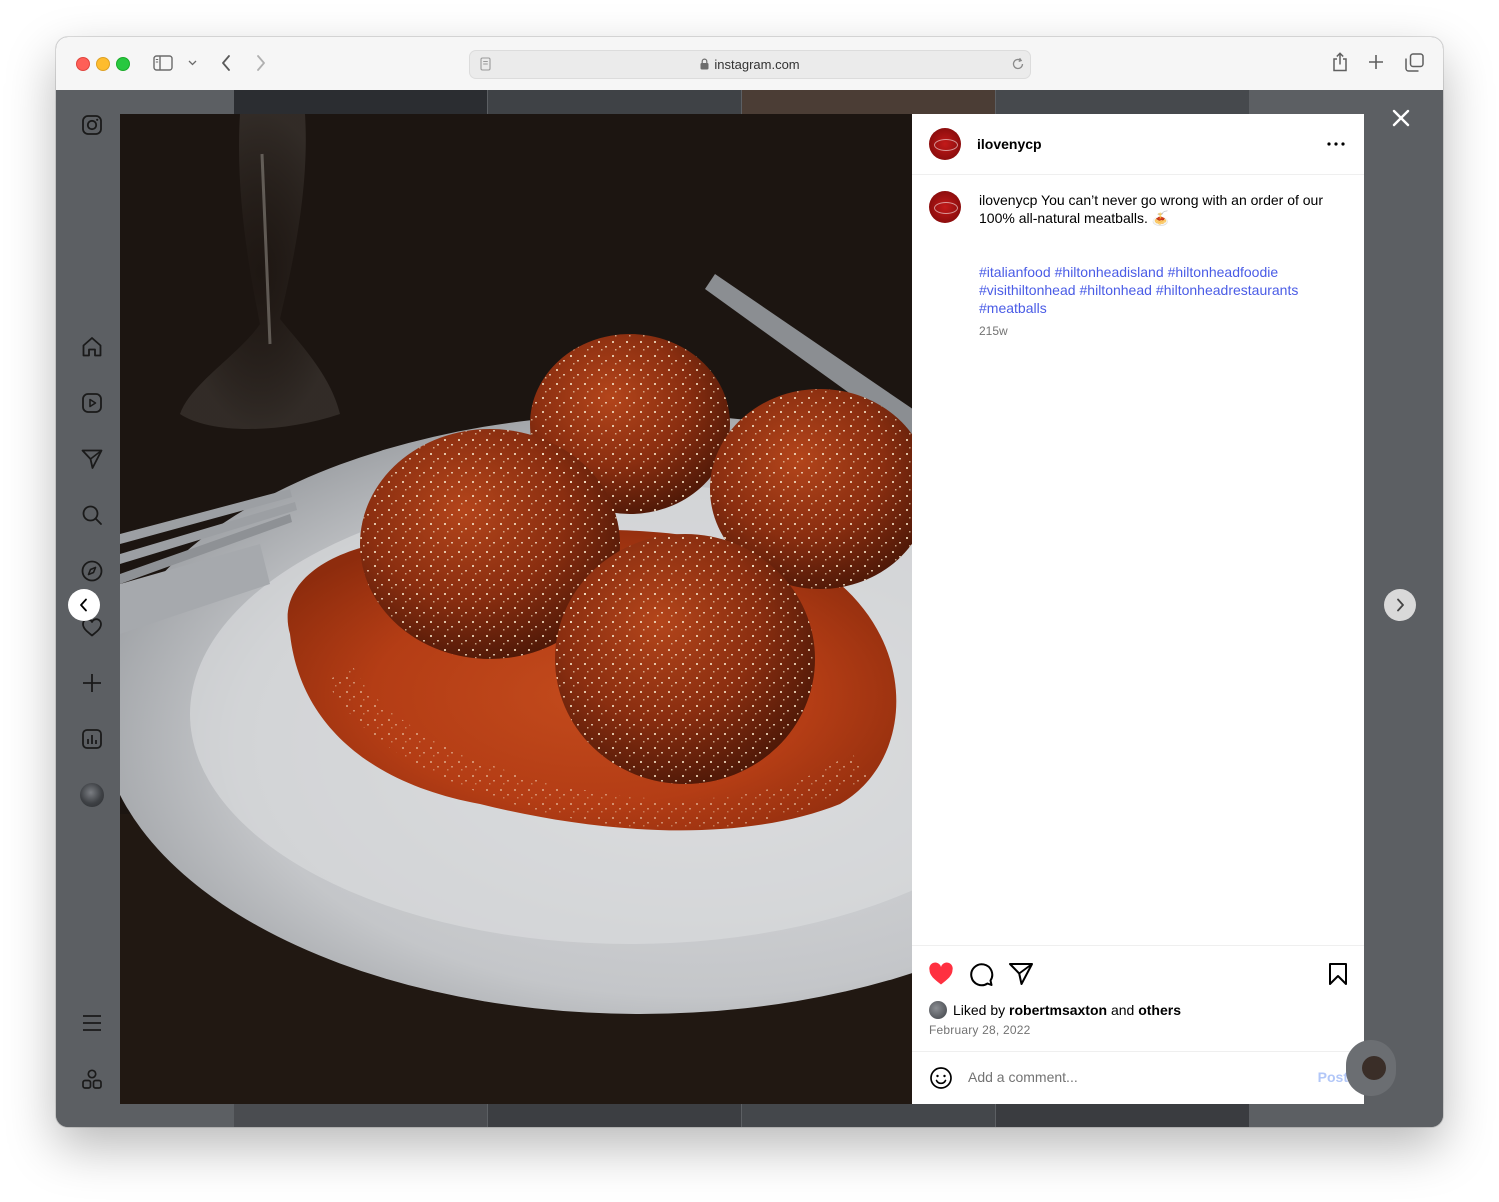  I want to click on liked-and: and, so click(1122, 1010).